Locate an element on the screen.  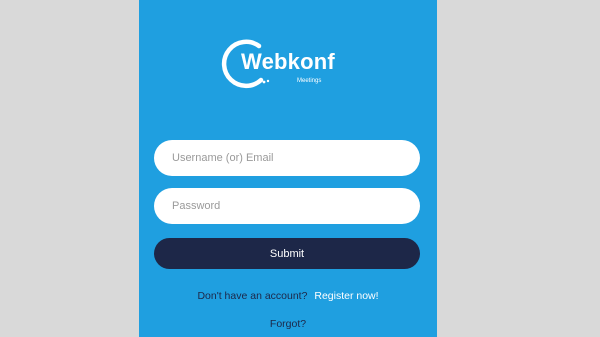
app-logo: Webkonf Meetings is located at coordinates (296, 66).